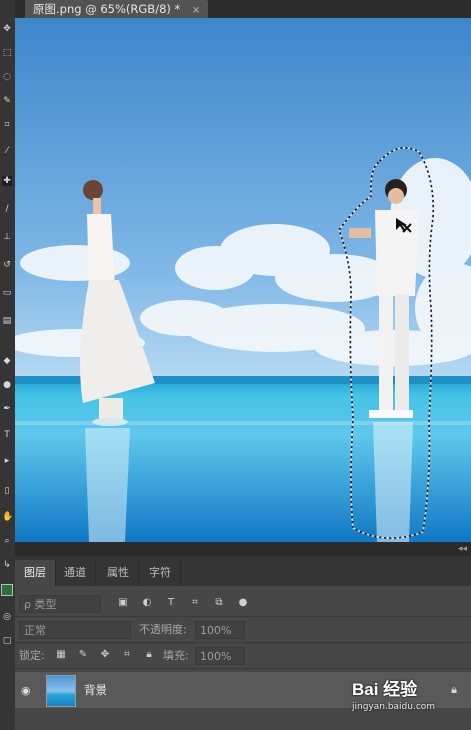 The height and width of the screenshot is (730, 471). Describe the element at coordinates (220, 630) in the screenshot. I see `opacity-field: 100%` at that location.